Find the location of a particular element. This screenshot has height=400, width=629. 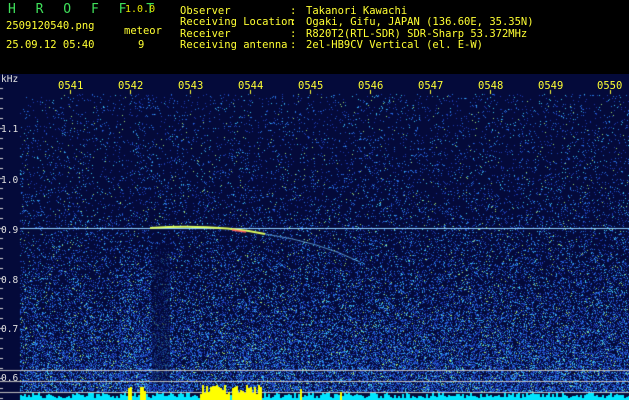

file-name: 2509120540.png is located at coordinates (50, 26).